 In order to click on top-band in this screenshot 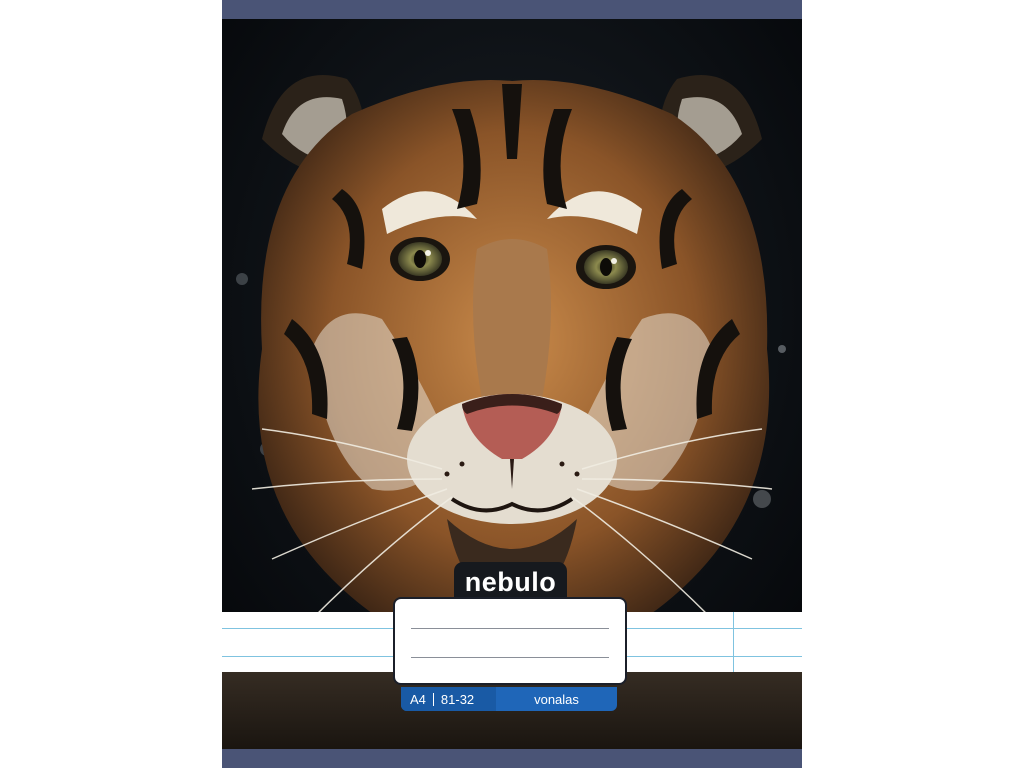, I will do `click(512, 9)`.